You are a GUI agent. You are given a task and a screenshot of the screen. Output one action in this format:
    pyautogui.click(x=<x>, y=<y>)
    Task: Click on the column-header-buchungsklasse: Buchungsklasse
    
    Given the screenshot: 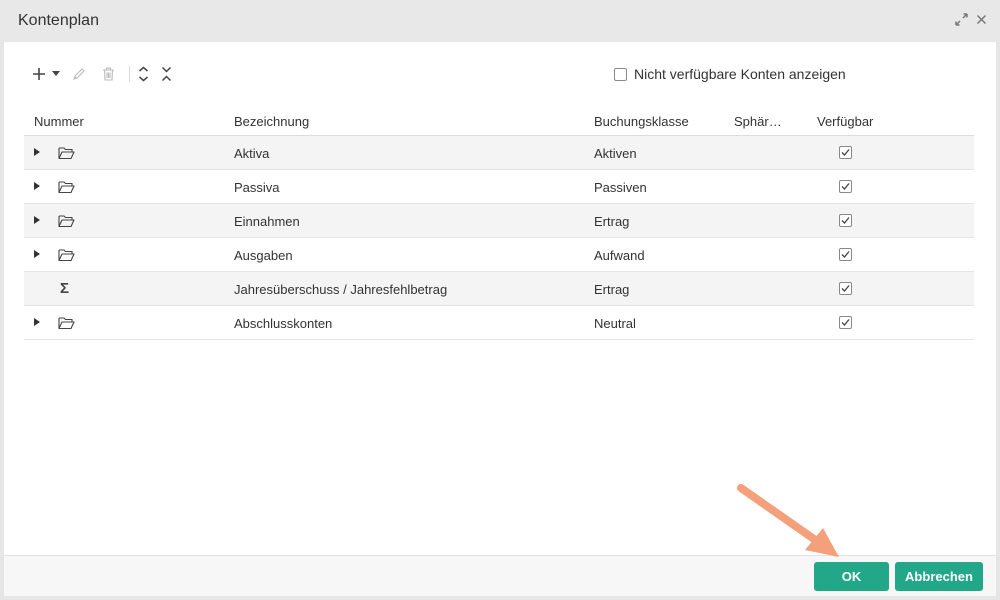 What is the action you would take?
    pyautogui.click(x=641, y=121)
    